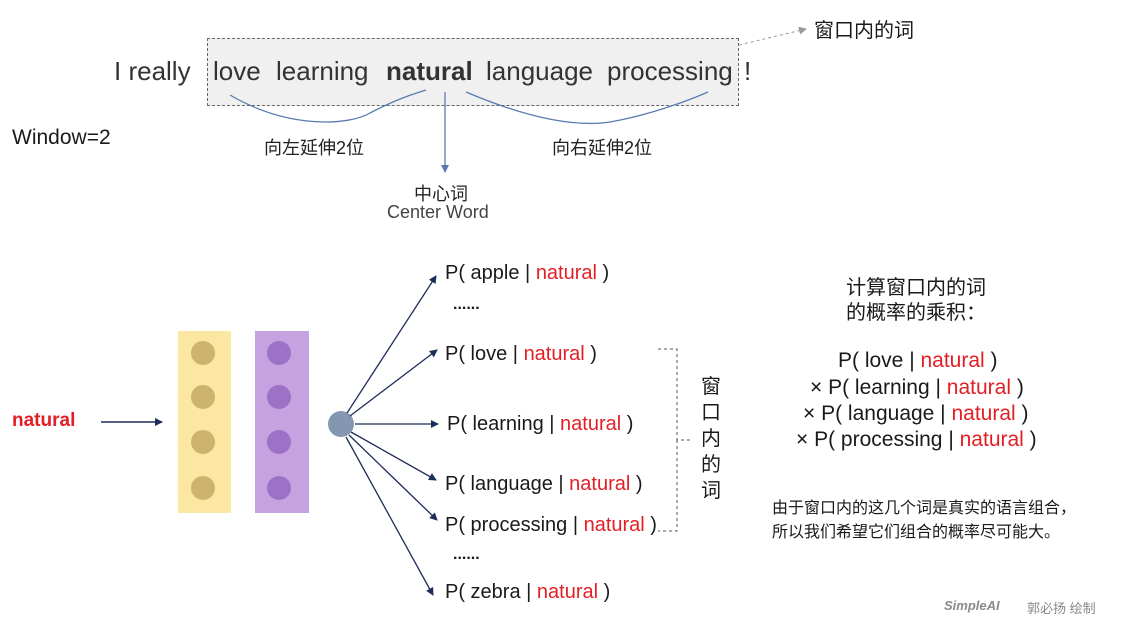 This screenshot has height=622, width=1144. Describe the element at coordinates (393, 456) in the screenshot. I see `fan-arrow-language` at that location.